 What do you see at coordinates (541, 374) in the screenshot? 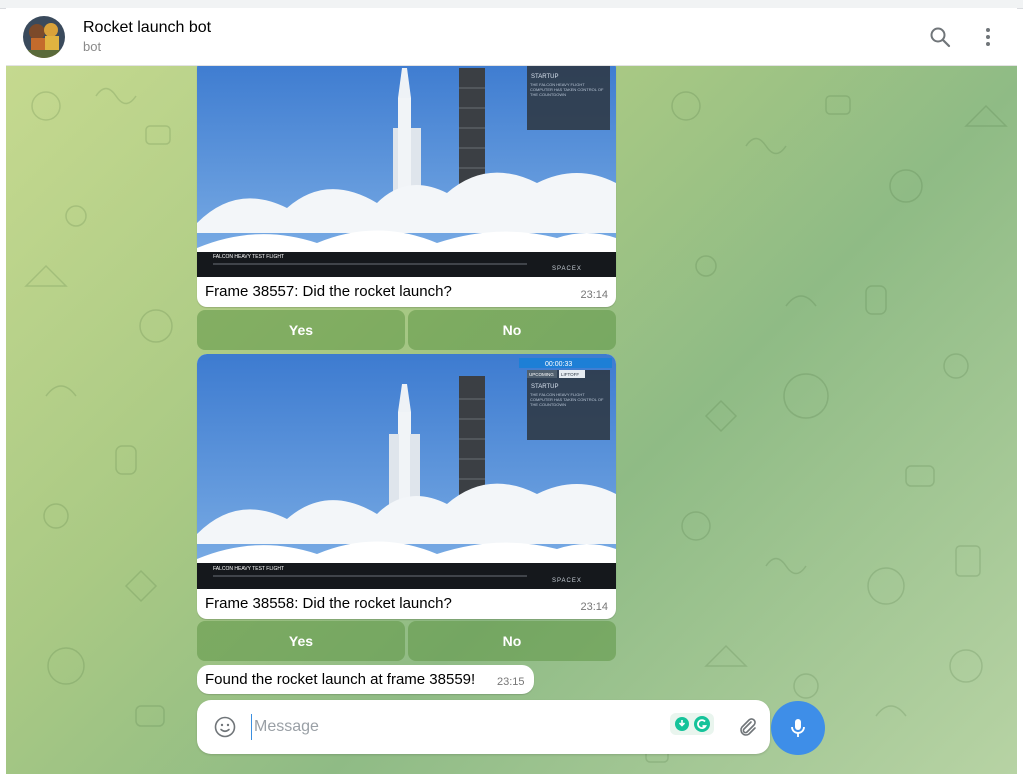
I see `overlay-tag-upcoming: UPCOMING` at bounding box center [541, 374].